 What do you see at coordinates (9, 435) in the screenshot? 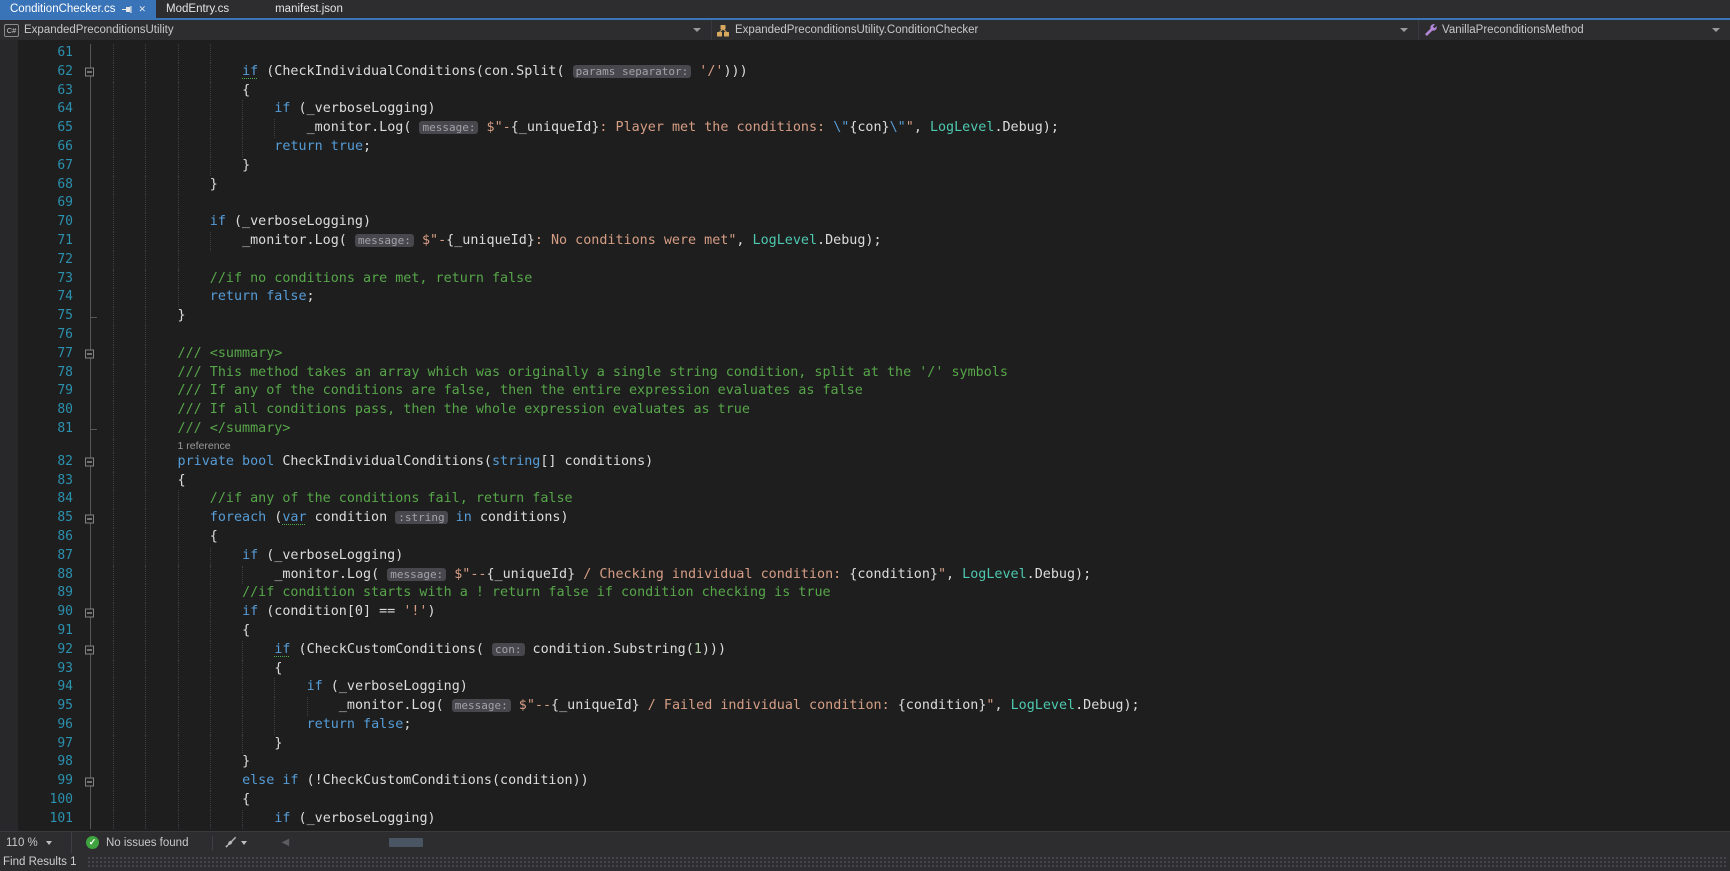
I see `glyph-margin` at bounding box center [9, 435].